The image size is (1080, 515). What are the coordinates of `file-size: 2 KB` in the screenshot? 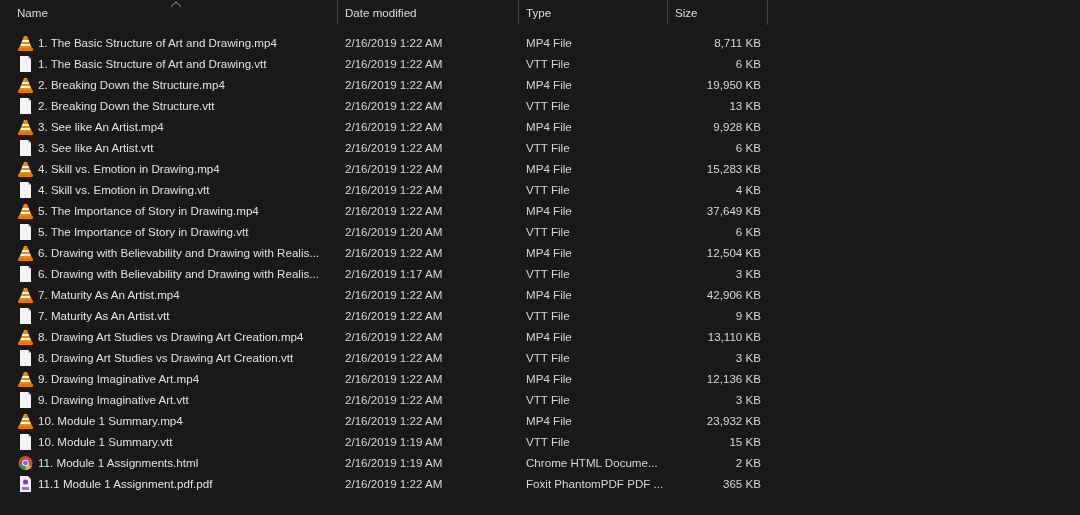 It's located at (748, 462).